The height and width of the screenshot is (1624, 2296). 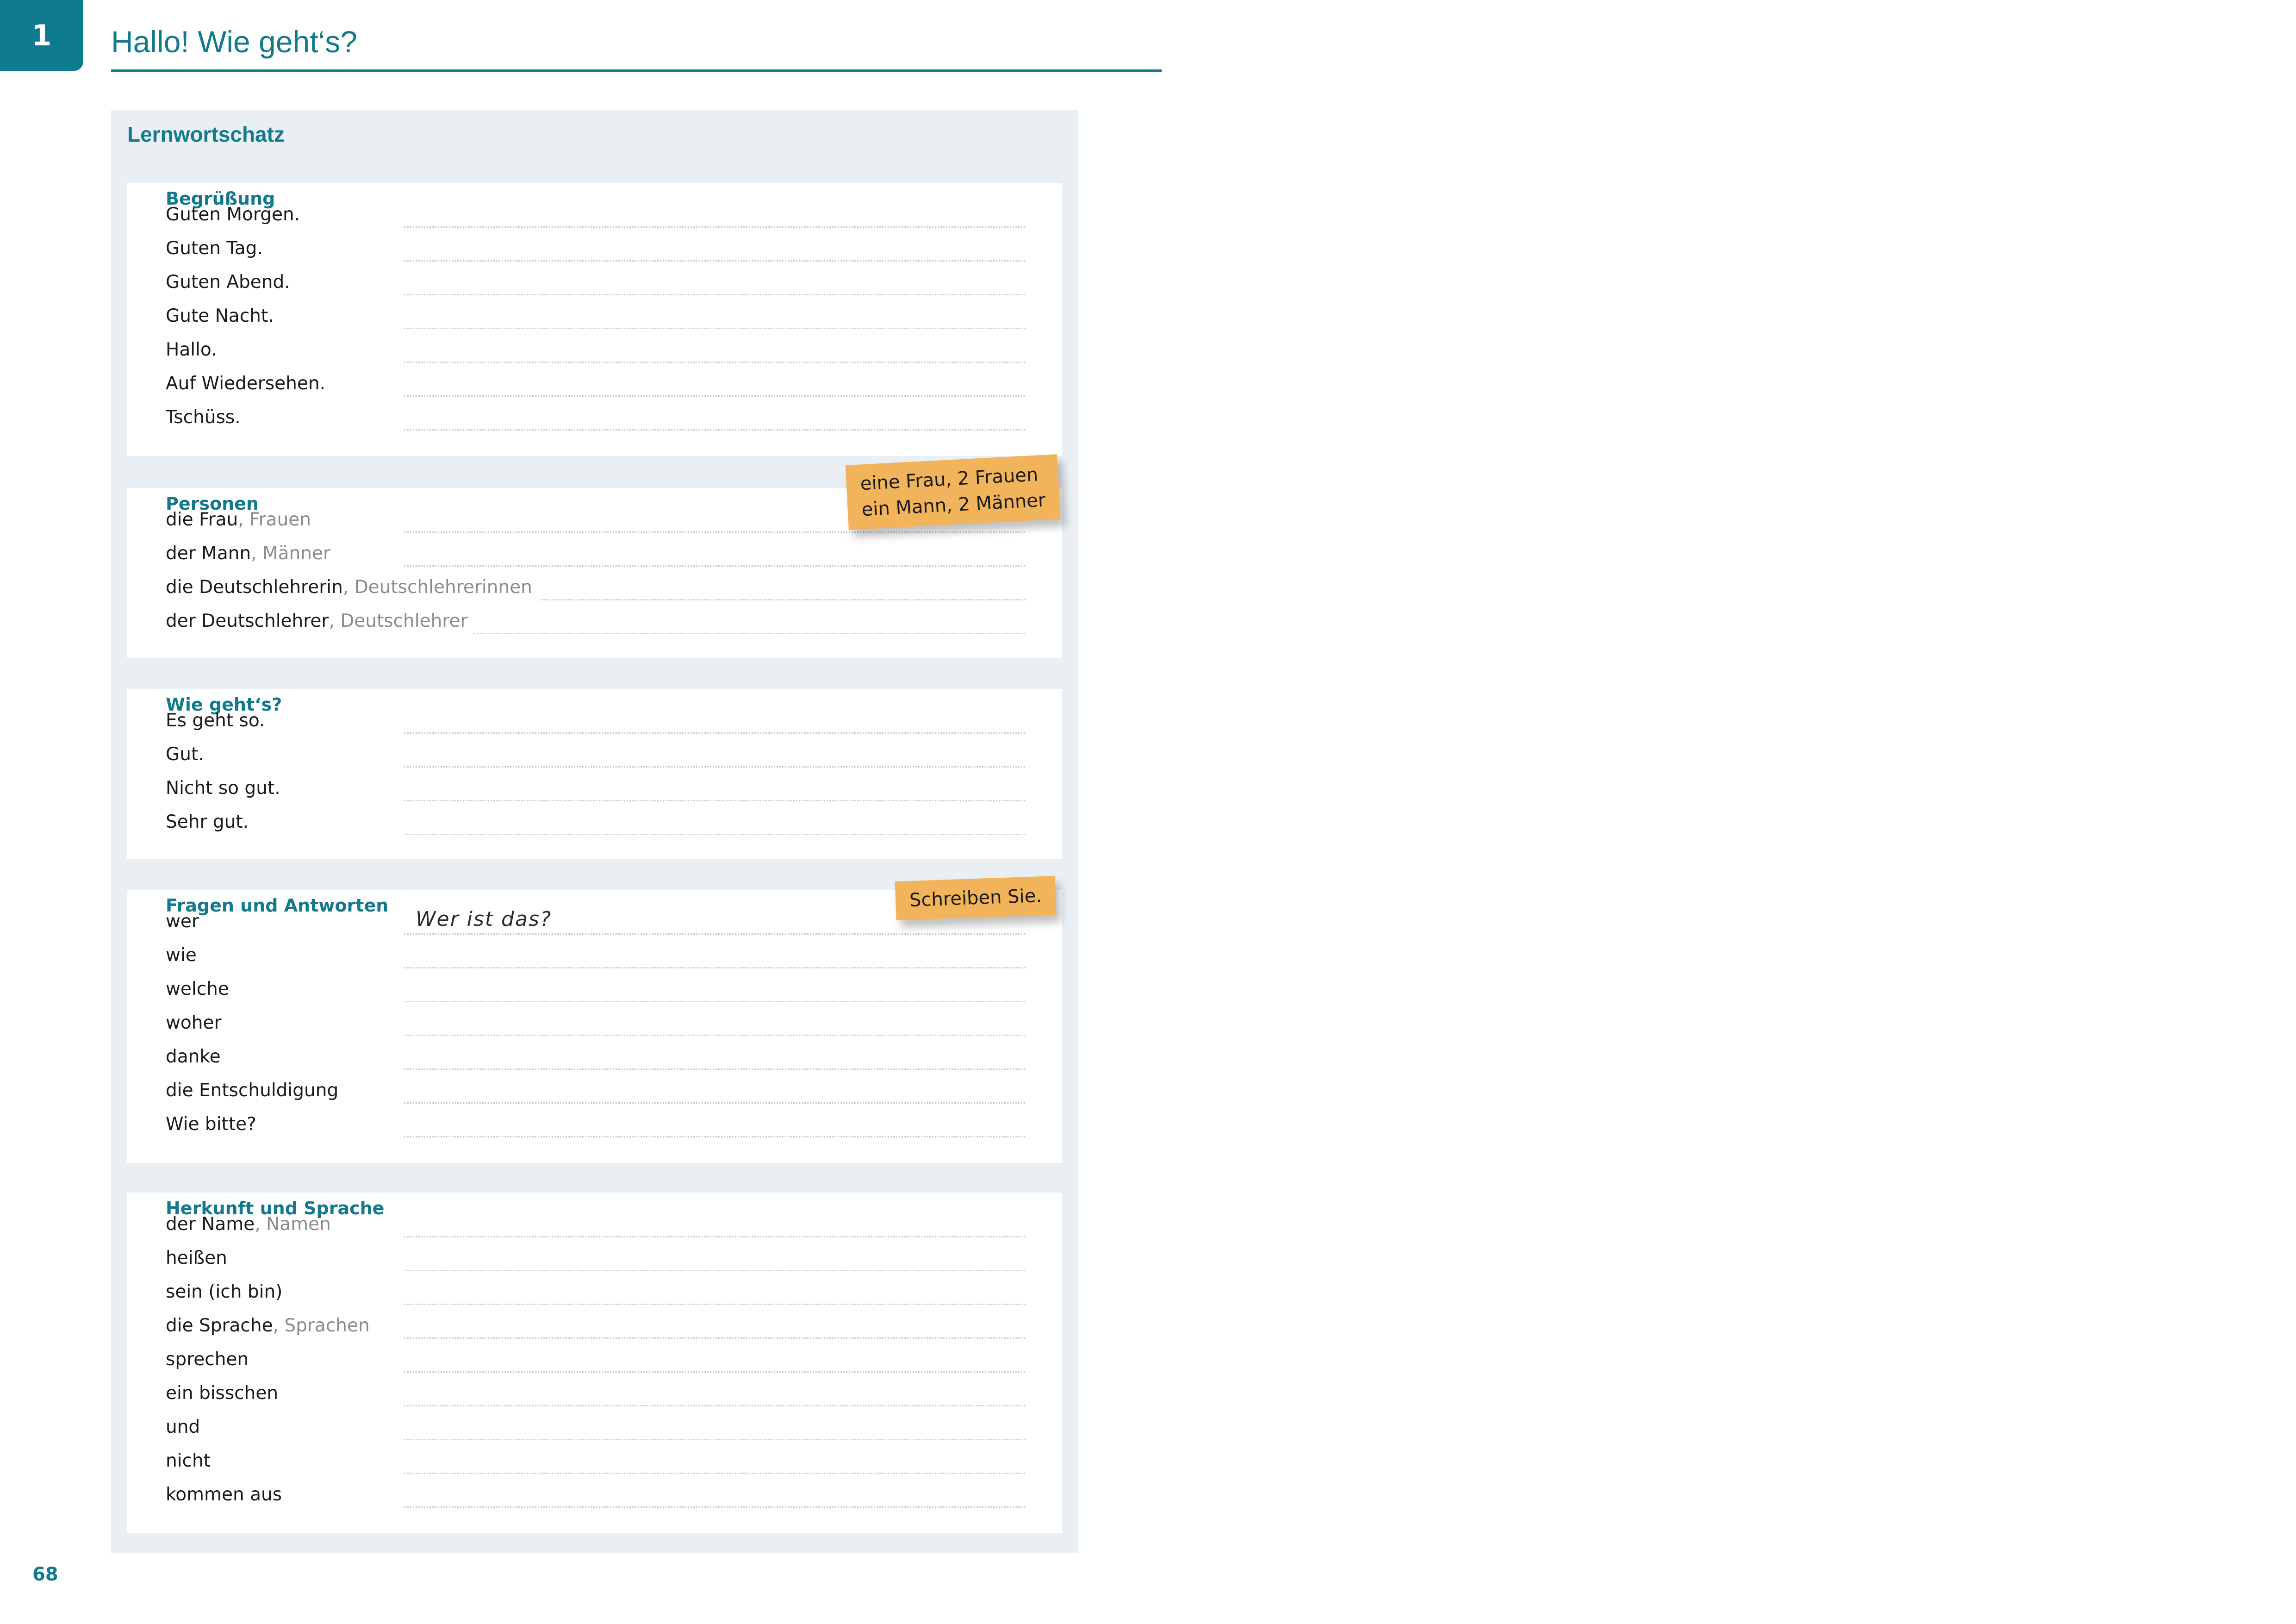 What do you see at coordinates (197, 989) in the screenshot?
I see `vocab-word: welche` at bounding box center [197, 989].